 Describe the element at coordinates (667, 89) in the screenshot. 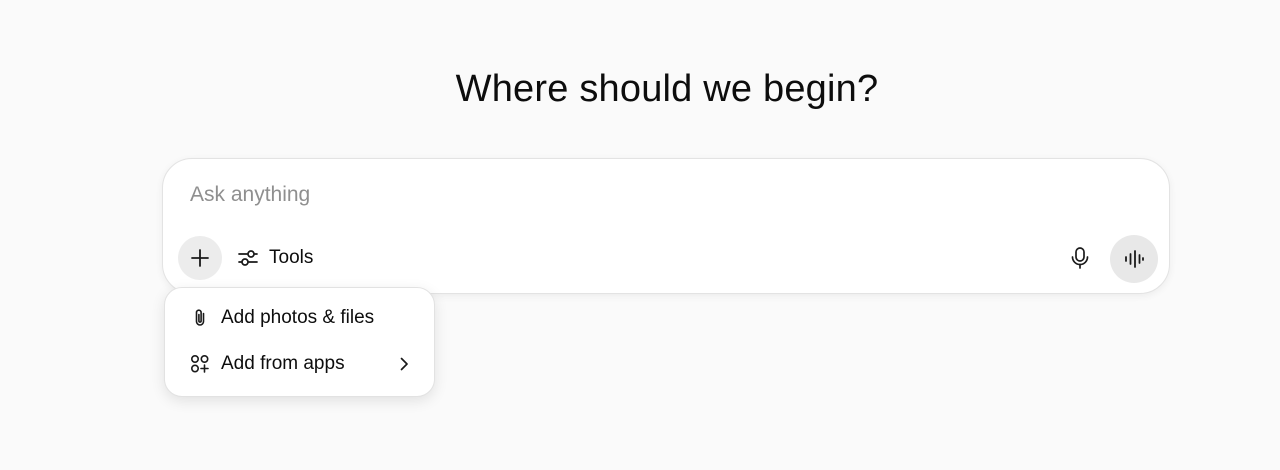

I see `page-title: Where should we begin?` at that location.